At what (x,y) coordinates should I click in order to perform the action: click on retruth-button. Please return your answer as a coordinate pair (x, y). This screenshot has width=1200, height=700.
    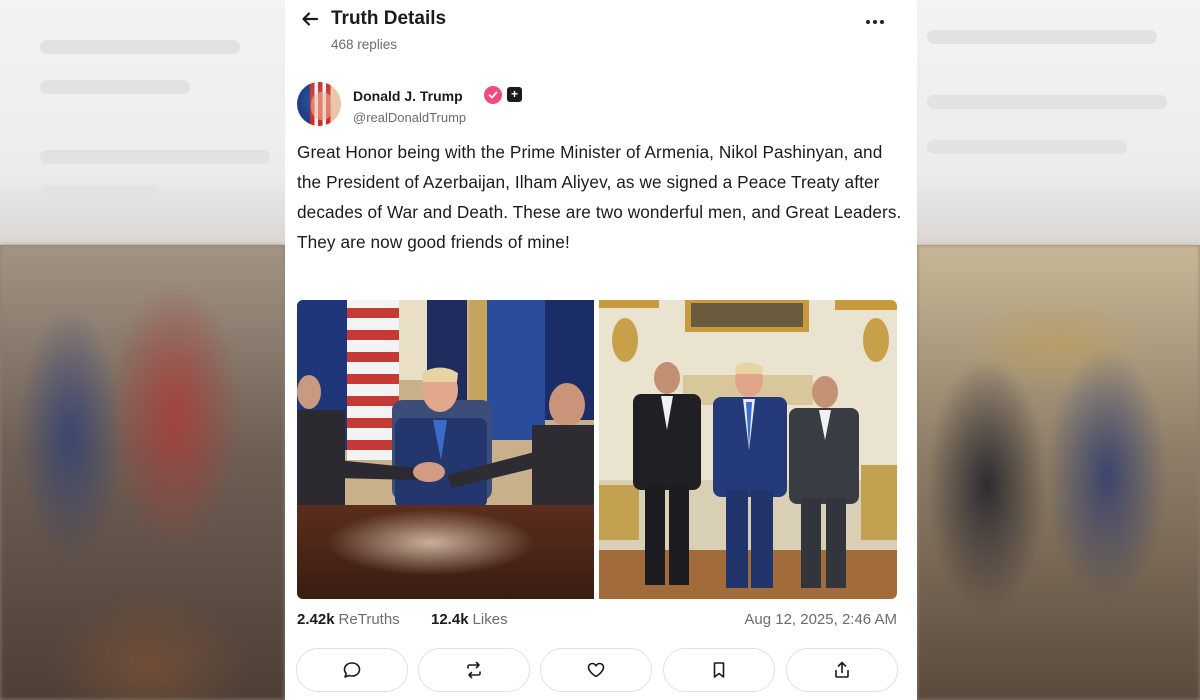
    Looking at the image, I should click on (474, 670).